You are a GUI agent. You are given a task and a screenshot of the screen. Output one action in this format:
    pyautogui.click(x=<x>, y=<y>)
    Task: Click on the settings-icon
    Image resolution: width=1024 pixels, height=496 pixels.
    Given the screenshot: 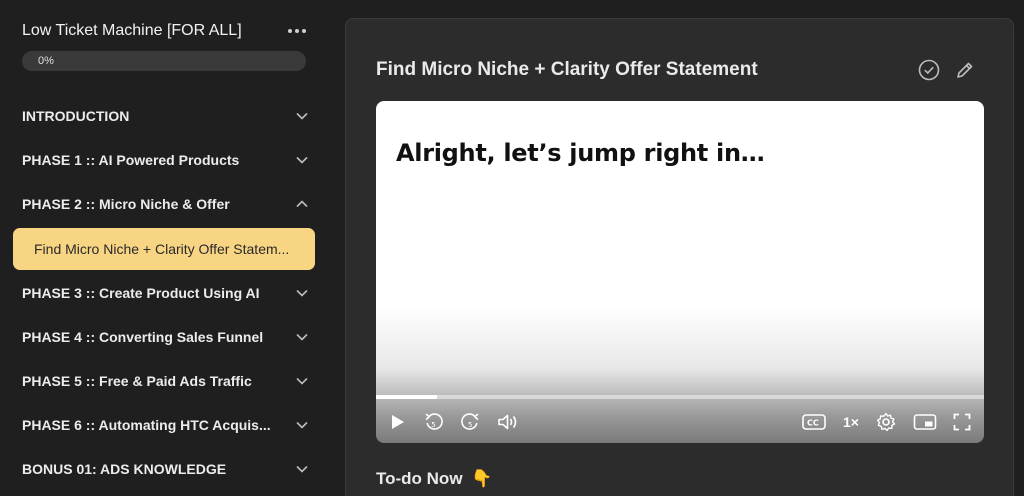 What is the action you would take?
    pyautogui.click(x=886, y=422)
    